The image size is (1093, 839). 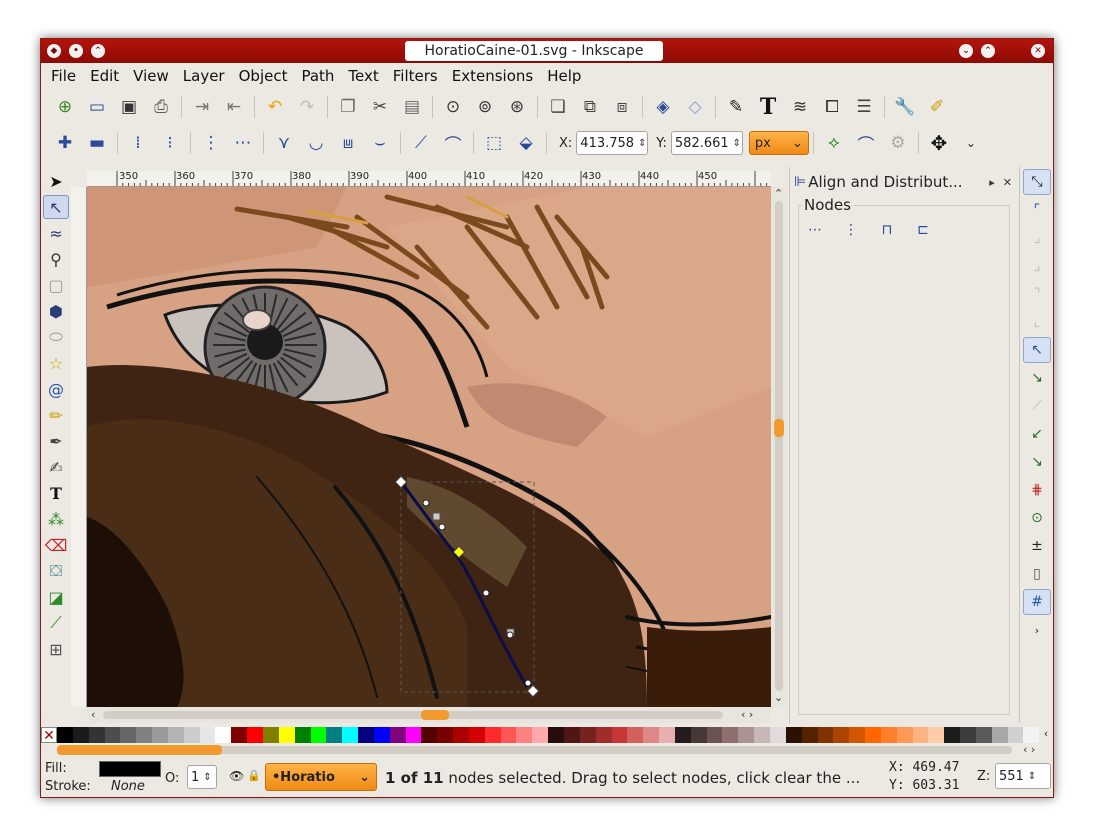 What do you see at coordinates (492, 76) in the screenshot?
I see `menu-extensions: Extensions` at bounding box center [492, 76].